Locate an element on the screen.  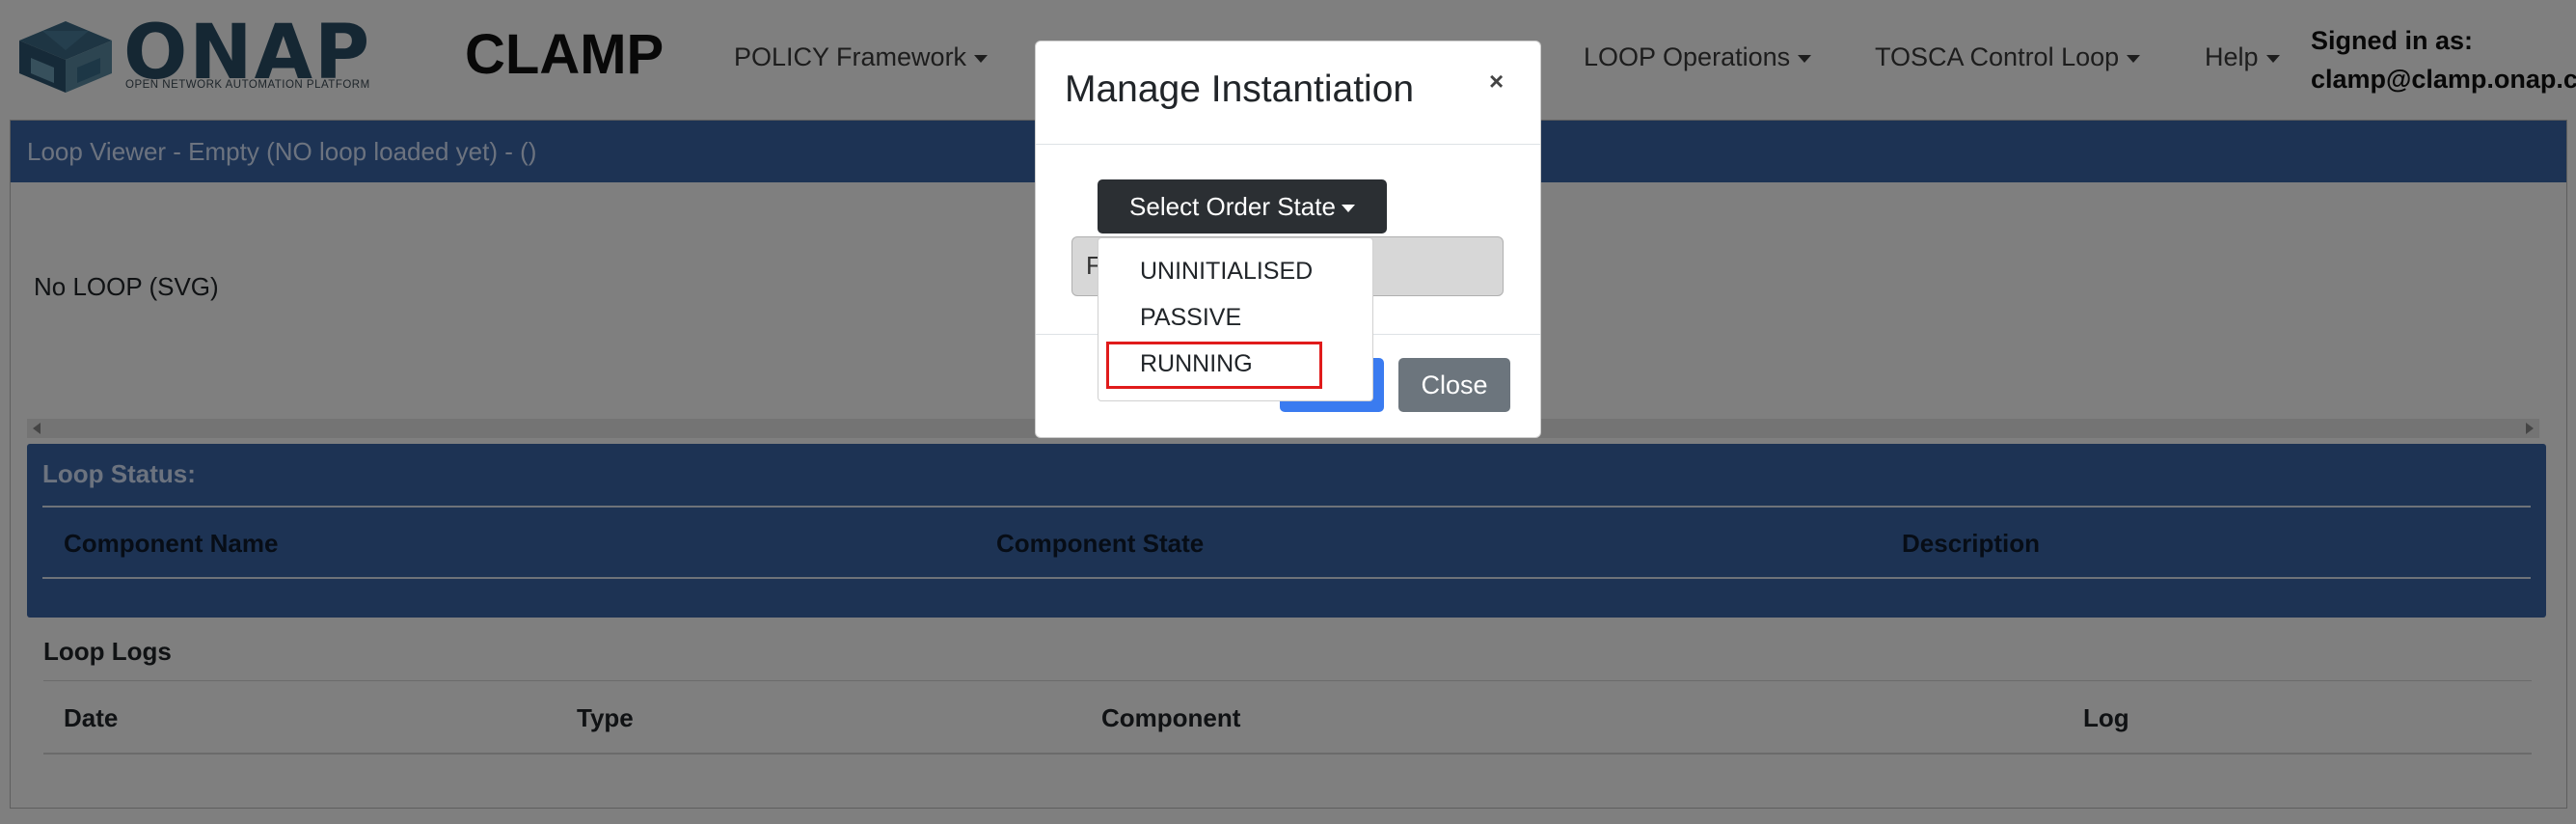
option-uninitialised: UNINITIALISED is located at coordinates (1226, 272).